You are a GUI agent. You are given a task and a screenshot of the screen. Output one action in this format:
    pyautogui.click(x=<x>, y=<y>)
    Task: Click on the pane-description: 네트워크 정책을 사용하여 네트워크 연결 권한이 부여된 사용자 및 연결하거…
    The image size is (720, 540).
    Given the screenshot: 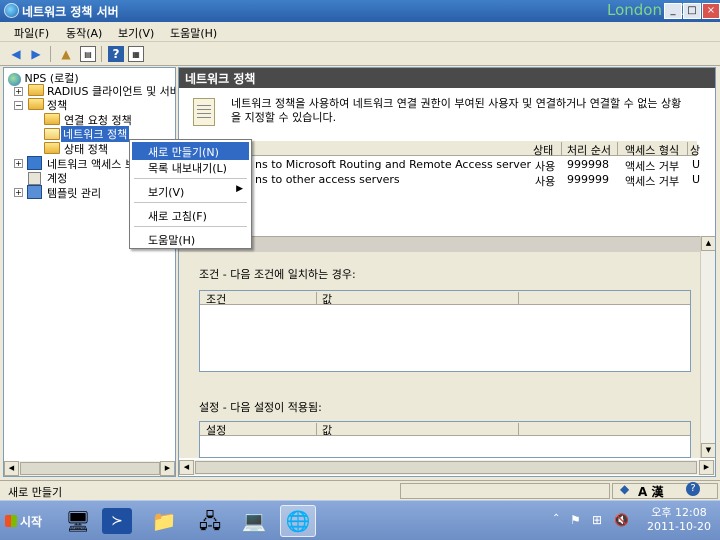 What is the action you would take?
    pyautogui.click(x=456, y=110)
    